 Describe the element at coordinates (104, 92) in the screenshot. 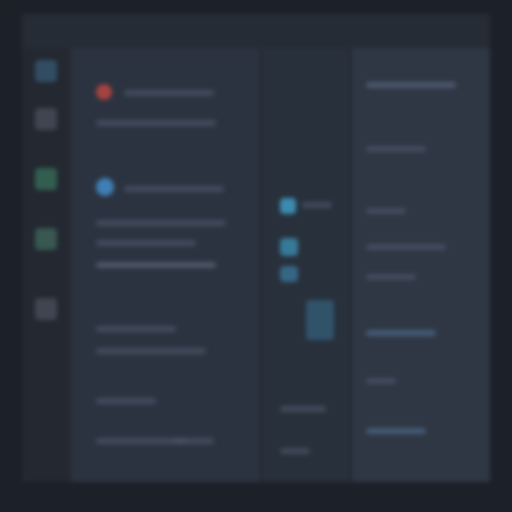

I see `status-dot-red` at that location.